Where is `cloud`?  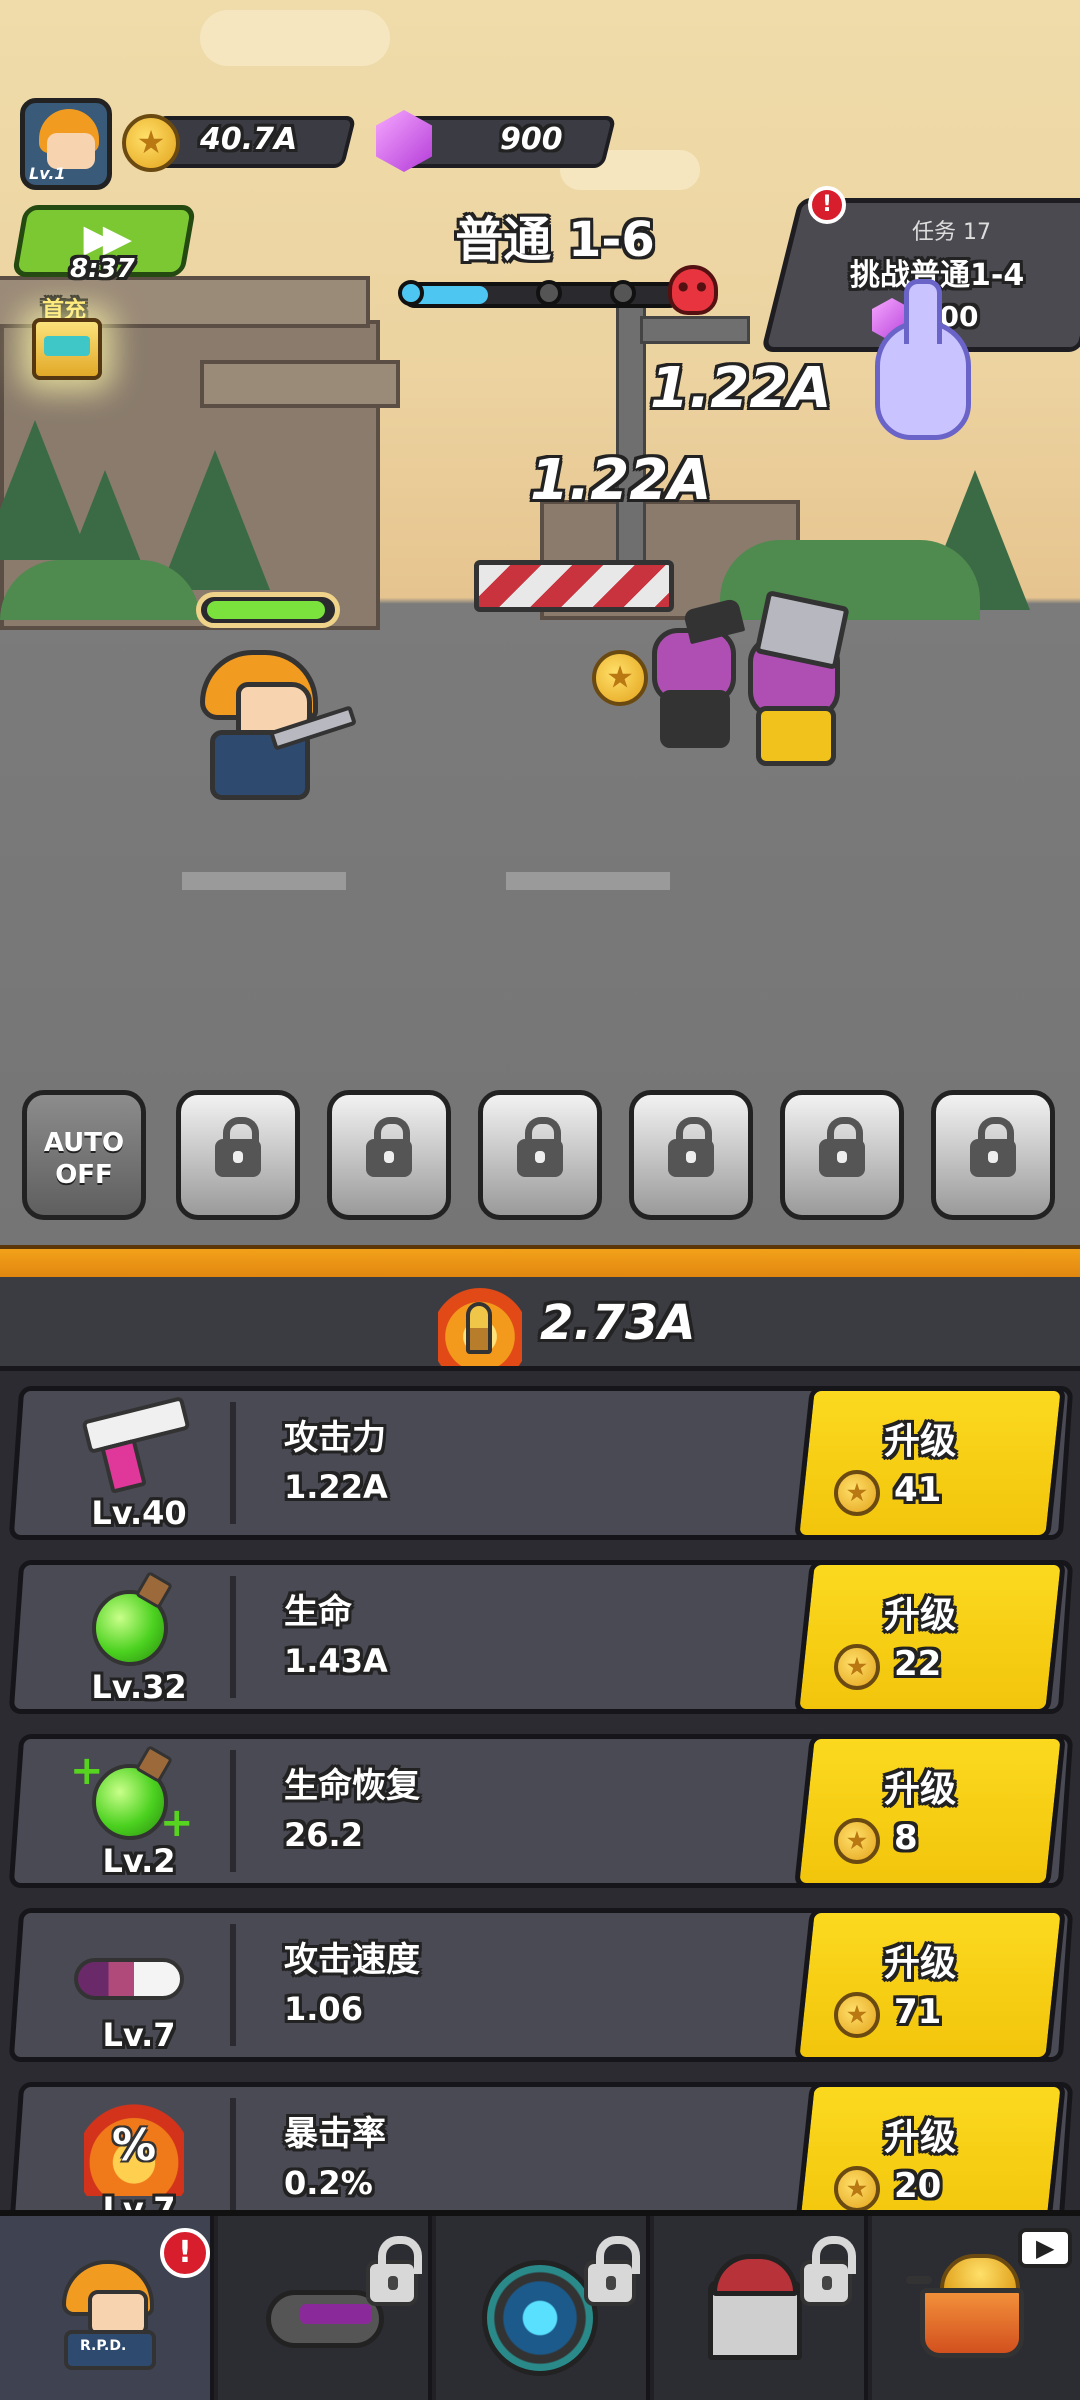 cloud is located at coordinates (295, 38).